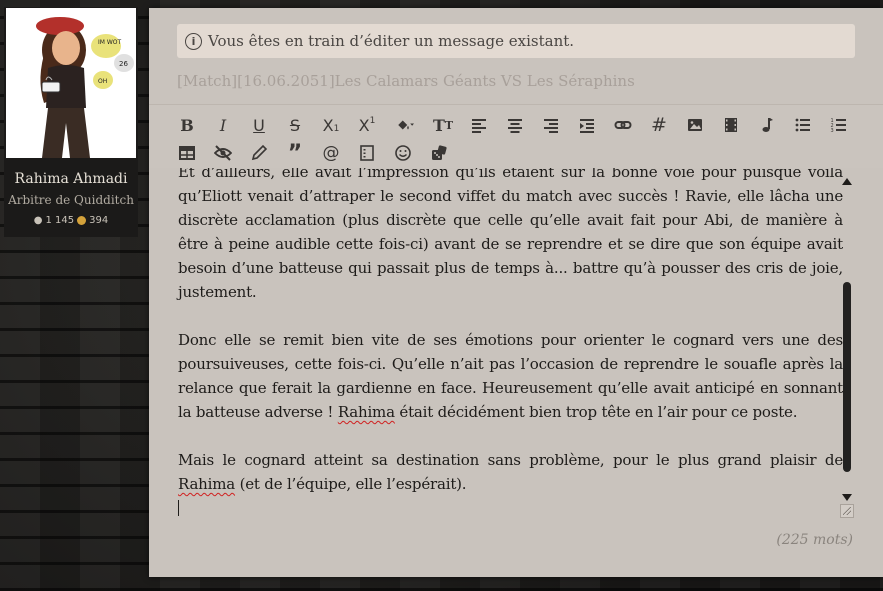 The height and width of the screenshot is (591, 883). What do you see at coordinates (847, 497) in the screenshot?
I see `scroll-down-arrow` at bounding box center [847, 497].